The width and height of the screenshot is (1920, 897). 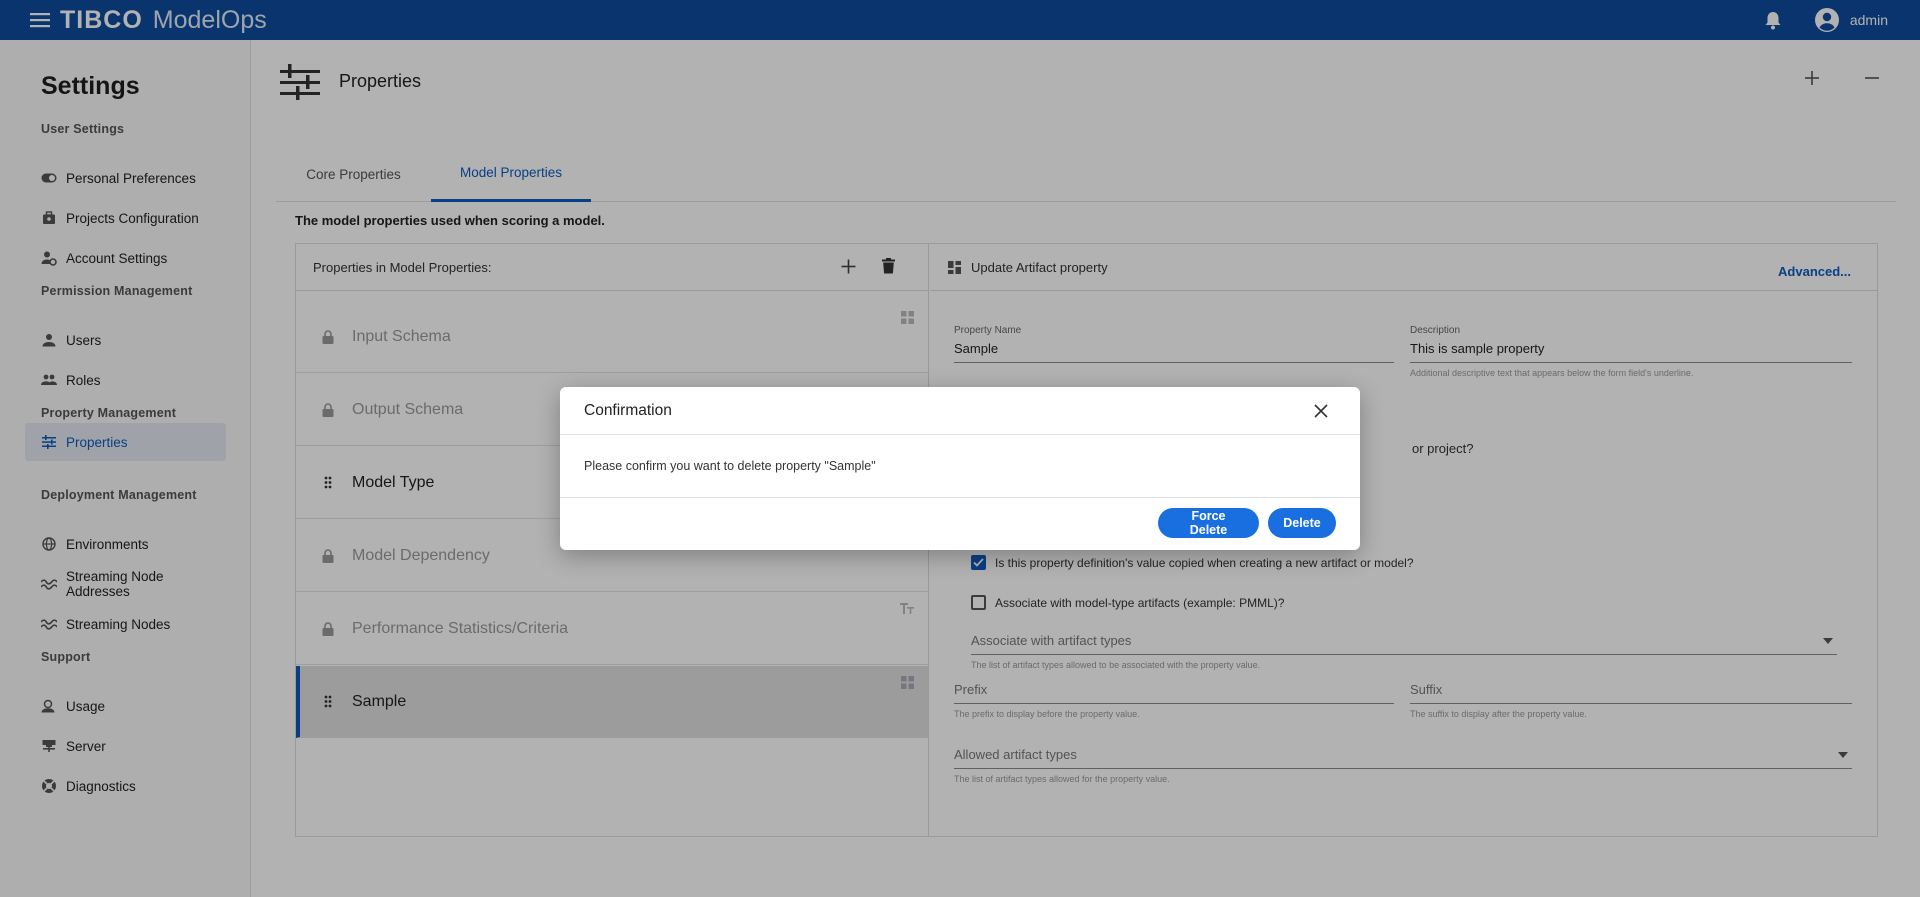 I want to click on dialog-actions: Force Delete Delete, so click(x=1242, y=523).